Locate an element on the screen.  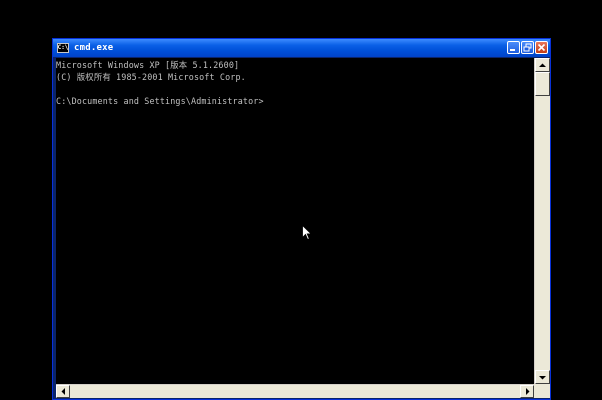
minimize-icon is located at coordinates (512, 50).